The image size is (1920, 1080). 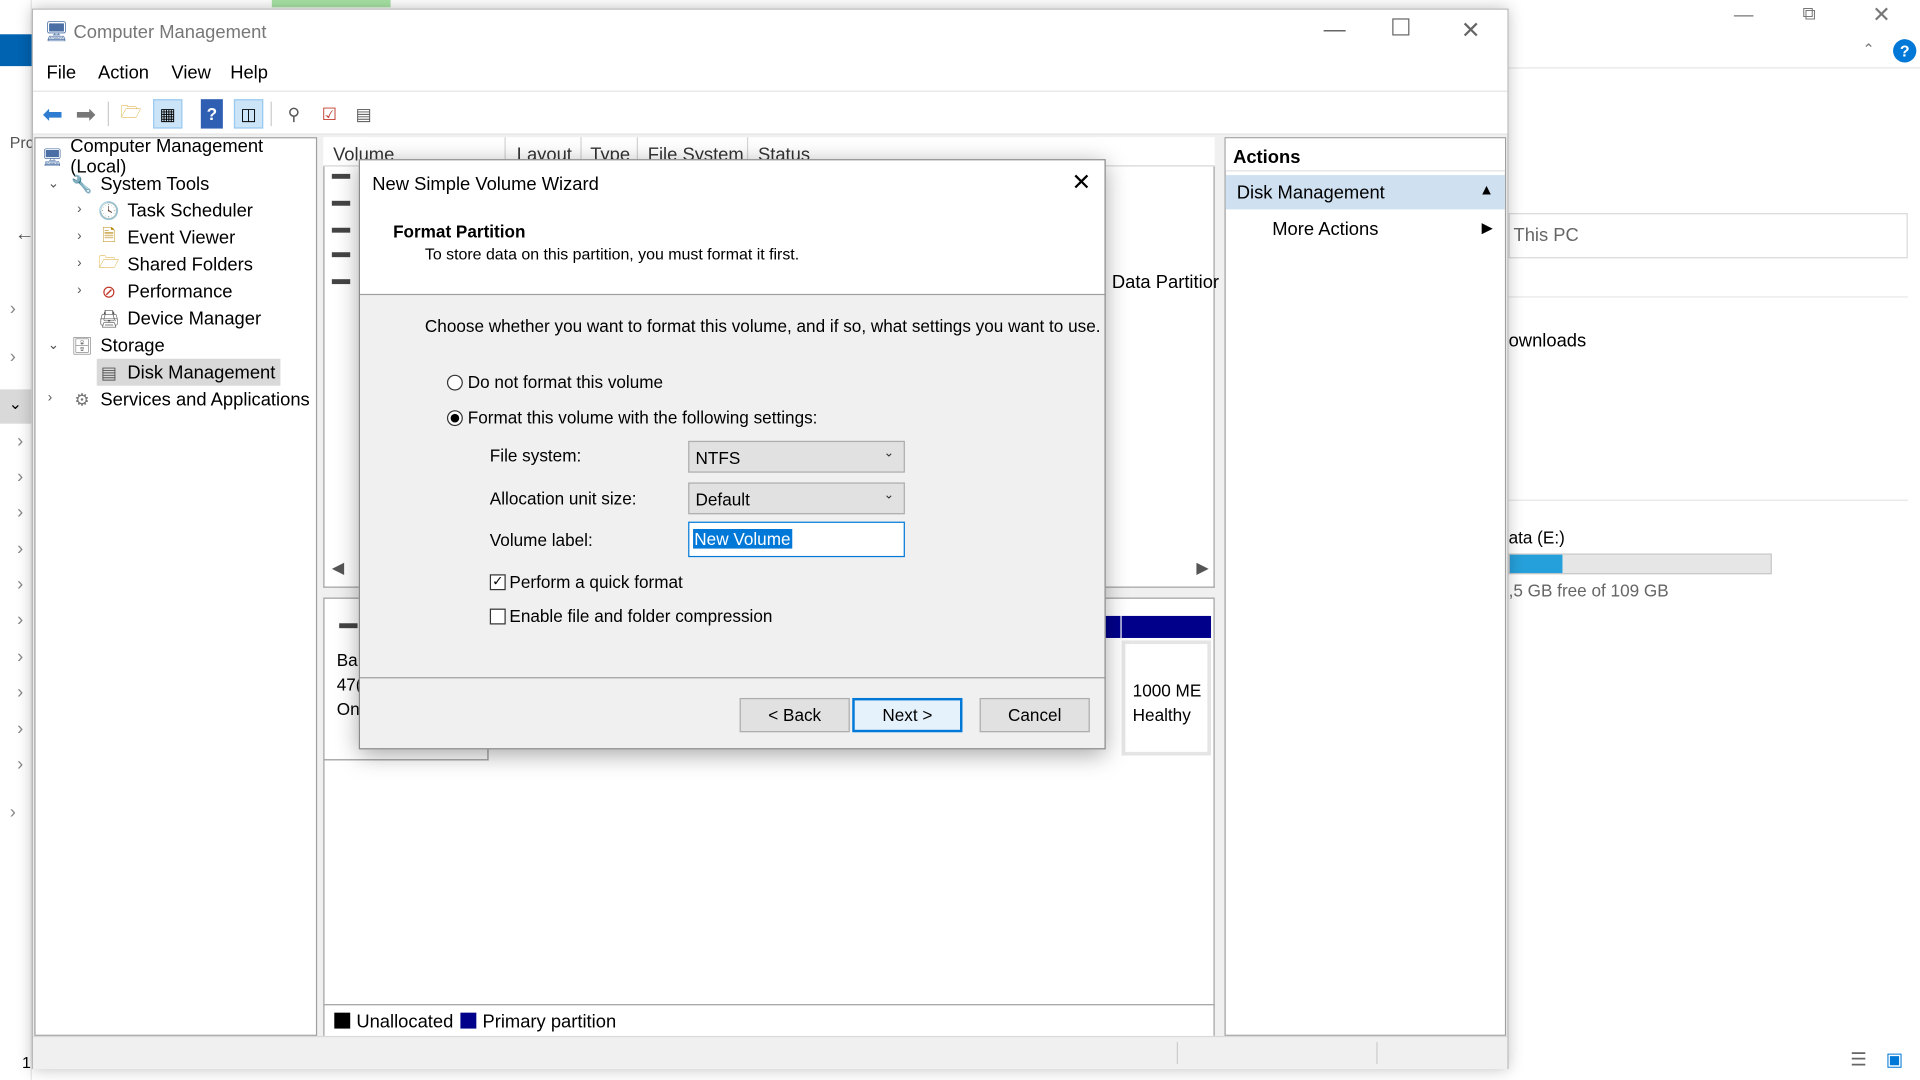 What do you see at coordinates (770, 33) in the screenshot?
I see `title-bar: 🖥 Computer Management — ✕` at bounding box center [770, 33].